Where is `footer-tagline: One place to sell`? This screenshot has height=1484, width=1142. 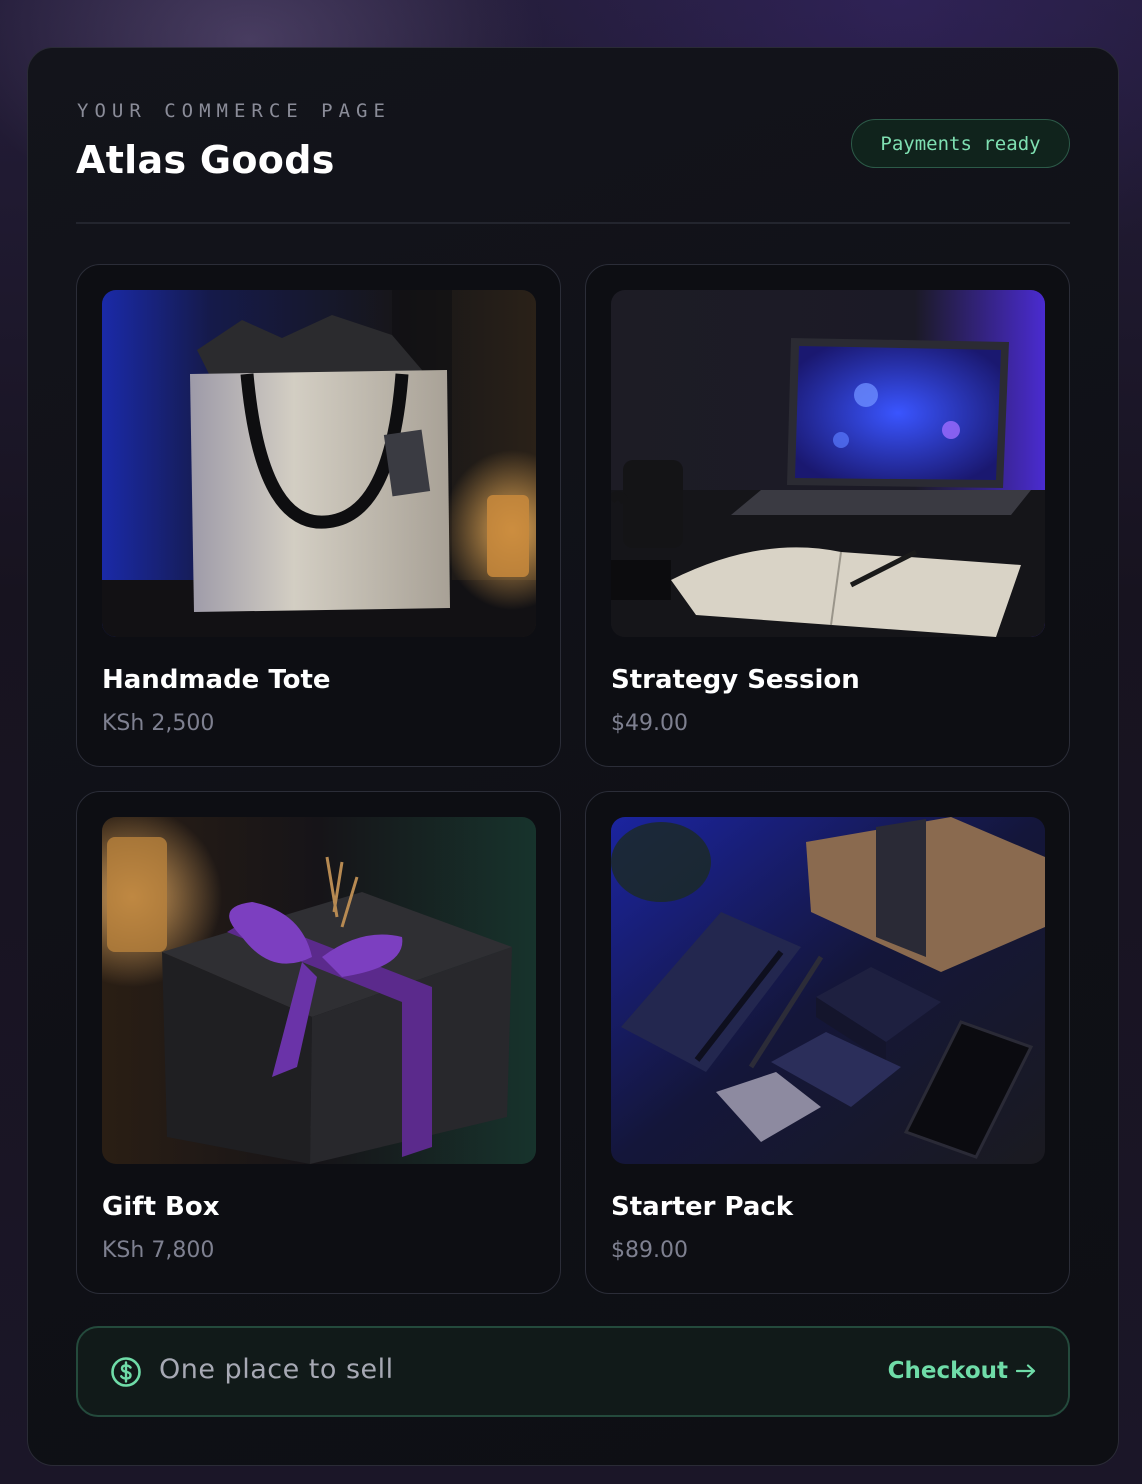 footer-tagline: One place to sell is located at coordinates (276, 1369).